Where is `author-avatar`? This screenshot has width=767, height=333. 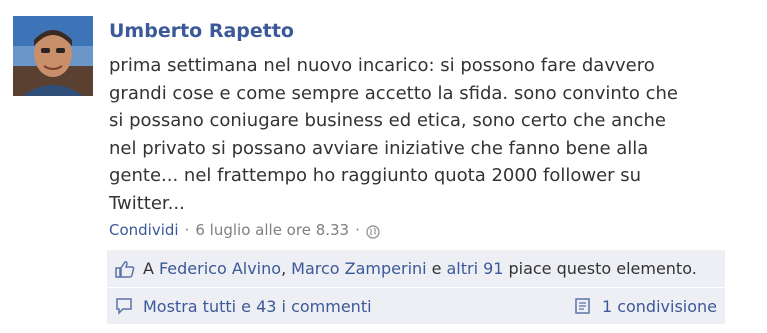 author-avatar is located at coordinates (53, 56).